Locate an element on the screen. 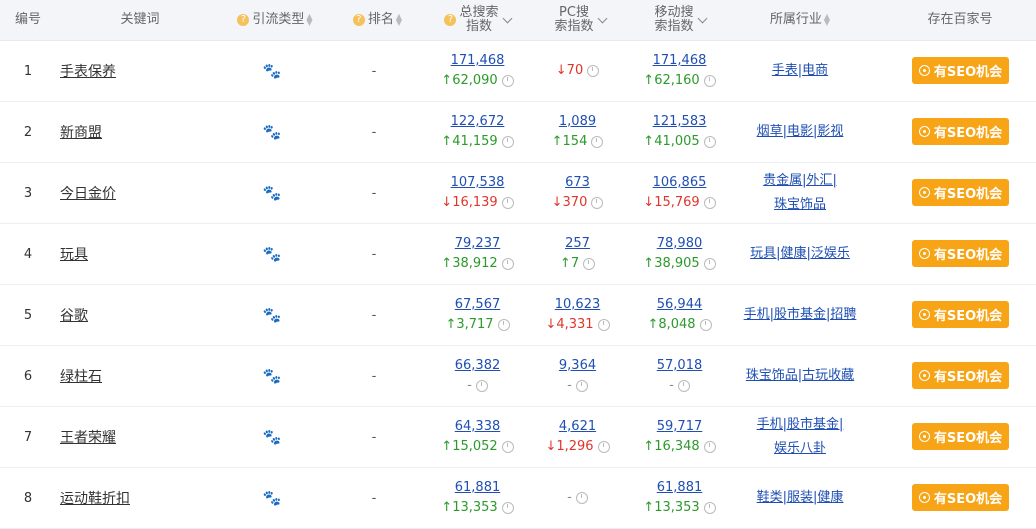 This screenshot has height=529, width=1036. mobile-index-value: 171,468 is located at coordinates (680, 61).